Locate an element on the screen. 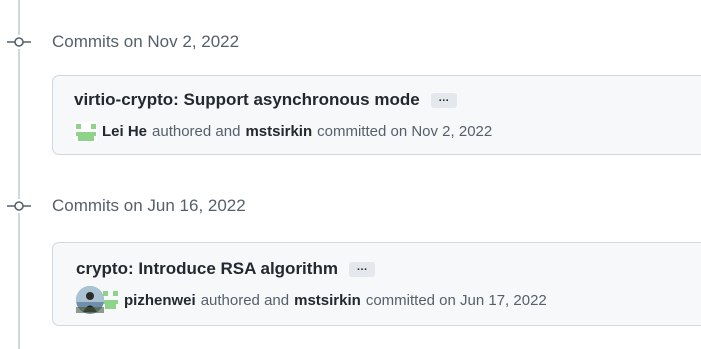 The height and width of the screenshot is (349, 701). identicon-icon is located at coordinates (86, 132).